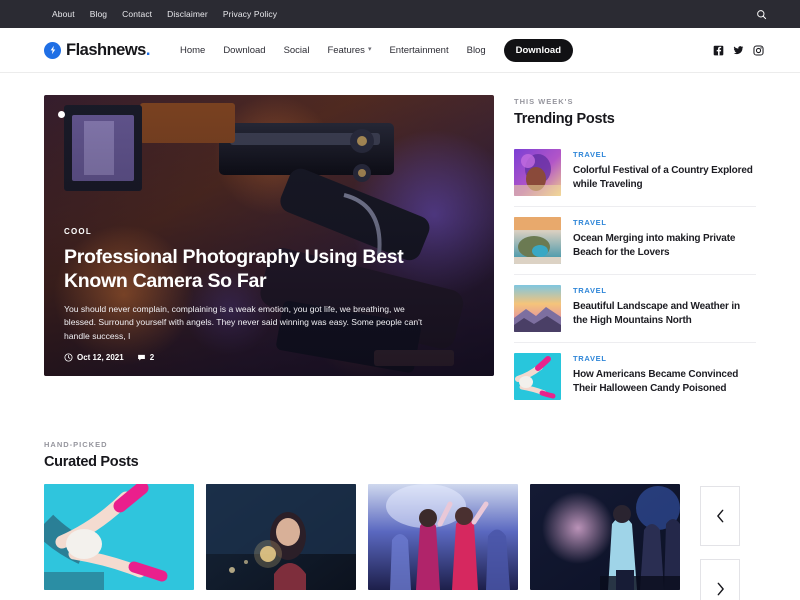  Describe the element at coordinates (76, 444) in the screenshot. I see `curated-kicker: HAND-PICKED` at that location.